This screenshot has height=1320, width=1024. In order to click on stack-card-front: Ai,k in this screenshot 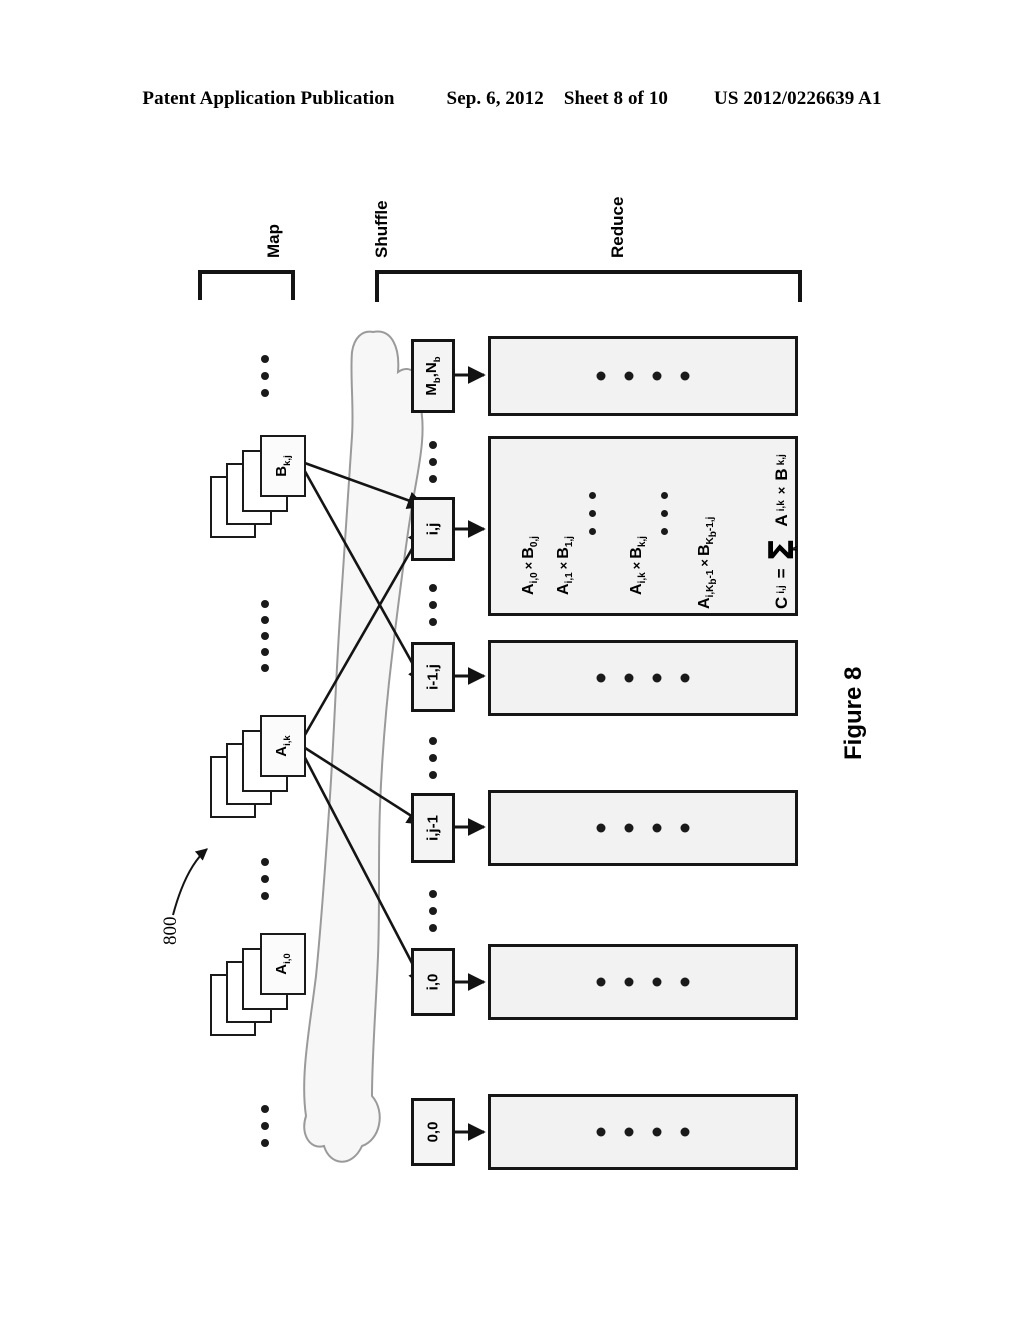, I will do `click(283, 746)`.